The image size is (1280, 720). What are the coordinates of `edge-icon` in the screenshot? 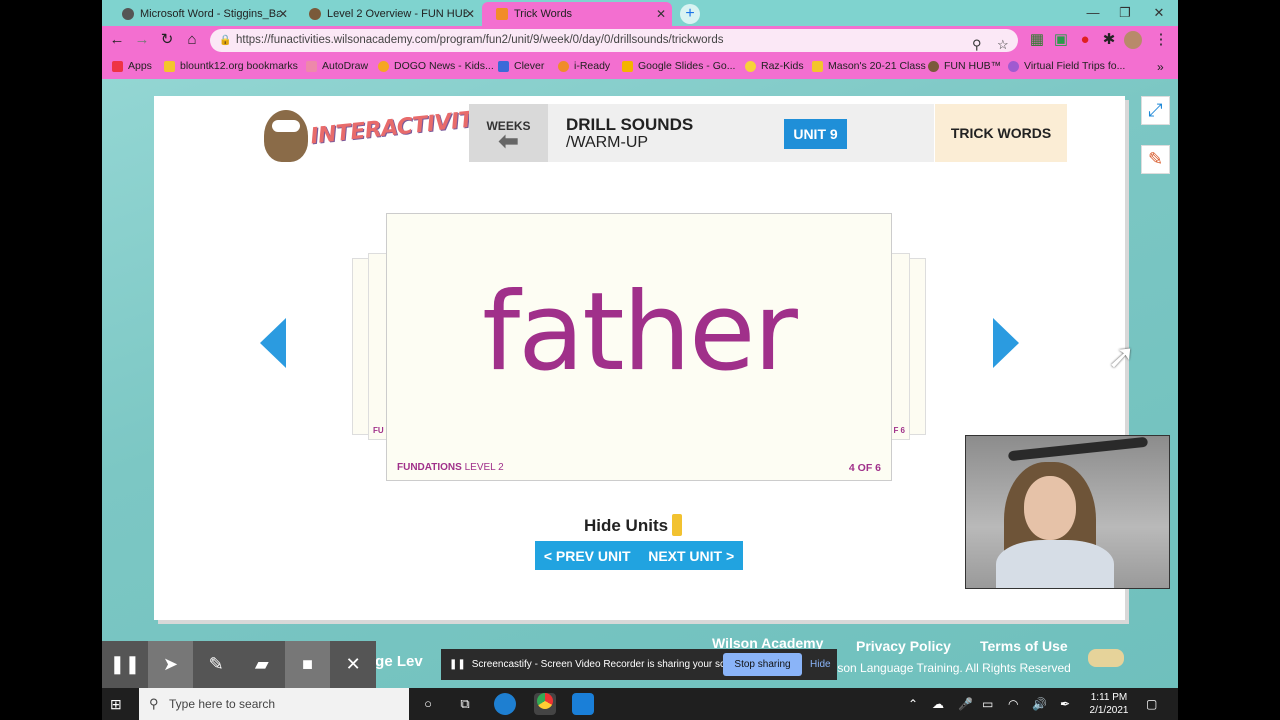 It's located at (505, 704).